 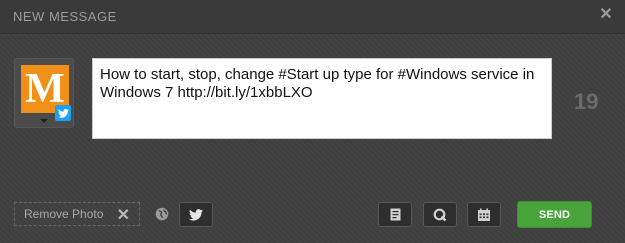 What do you see at coordinates (586, 101) in the screenshot?
I see `character-counter: 19` at bounding box center [586, 101].